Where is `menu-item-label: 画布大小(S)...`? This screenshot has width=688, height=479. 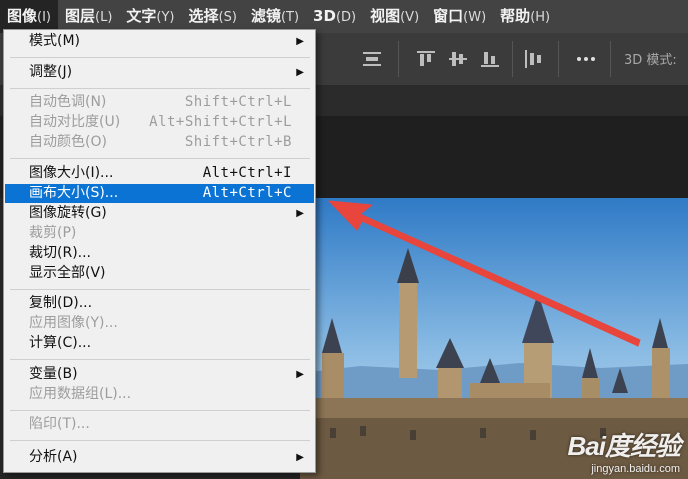 menu-item-label: 画布大小(S)... is located at coordinates (74, 193).